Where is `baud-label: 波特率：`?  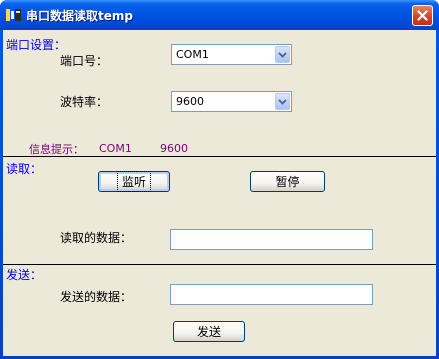 baud-label: 波特率： is located at coordinates (84, 102).